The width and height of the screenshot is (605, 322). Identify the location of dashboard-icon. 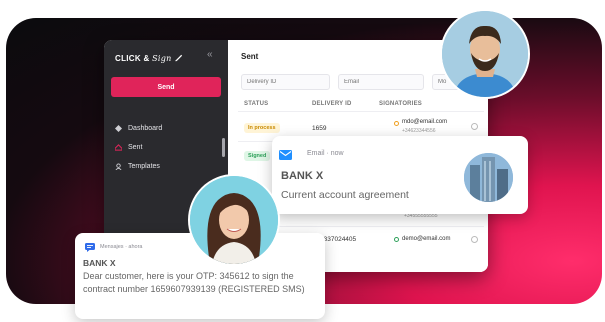
(118, 128).